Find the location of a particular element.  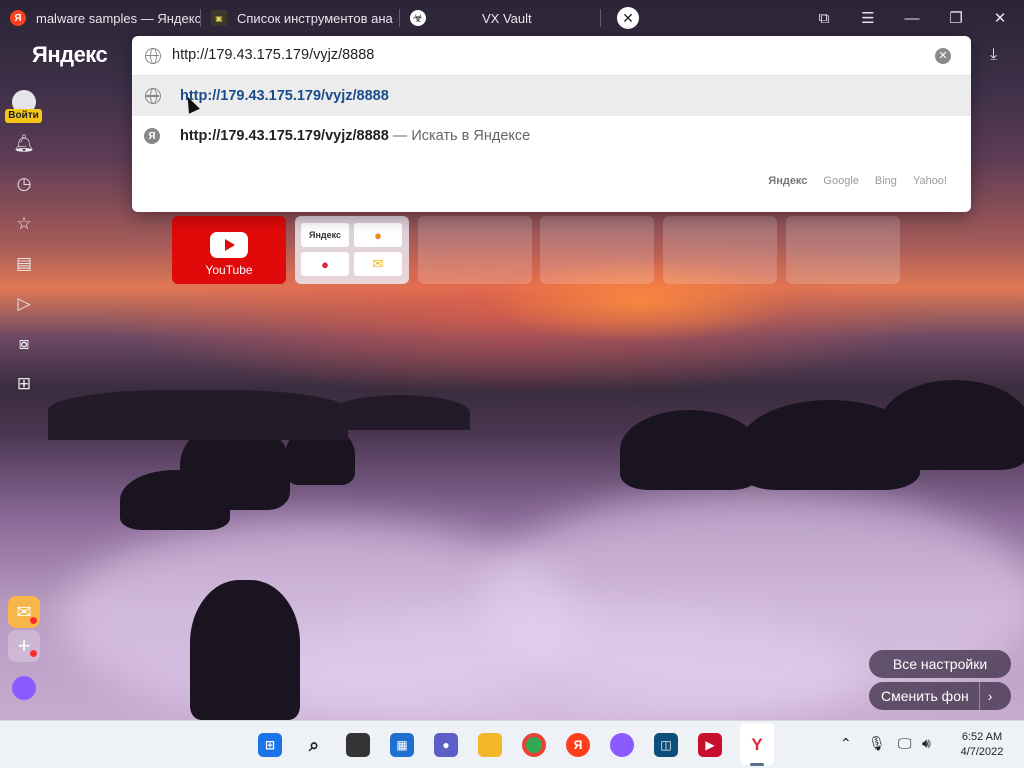

yandex-search-icon: Я is located at coordinates (152, 136).